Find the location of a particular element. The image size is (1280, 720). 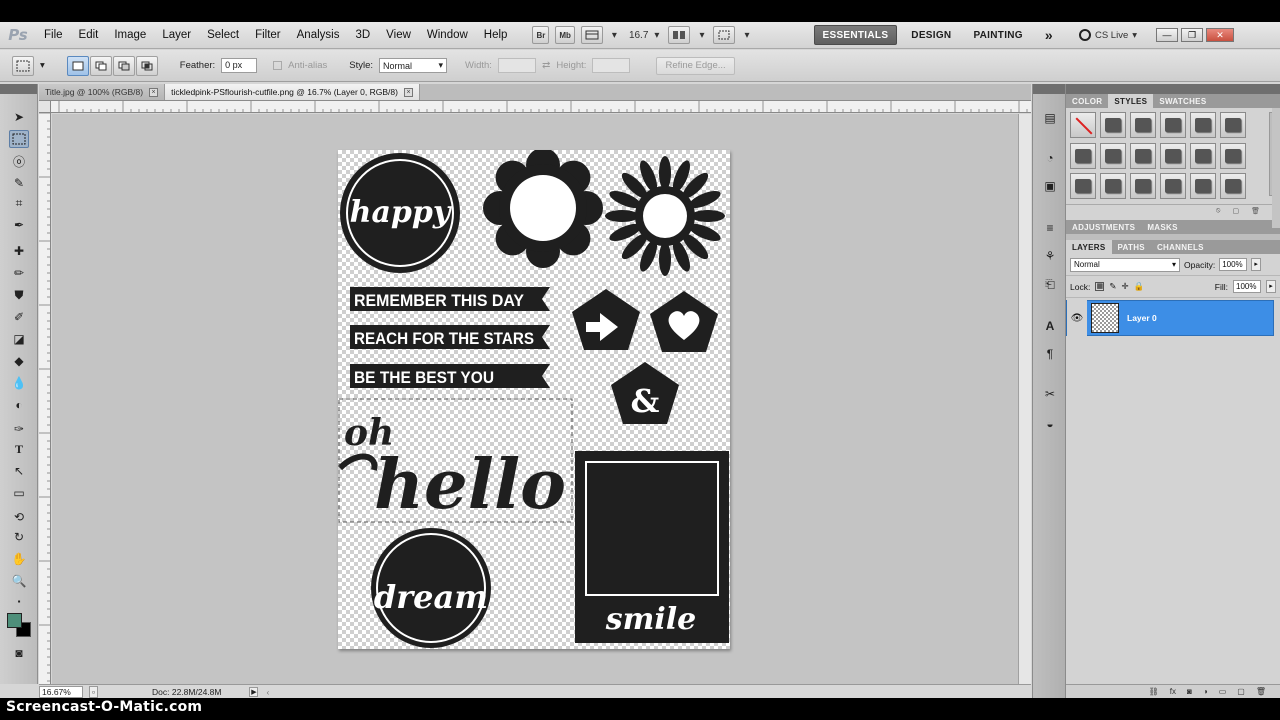

workspace-painting: PAINTING is located at coordinates (997, 35).